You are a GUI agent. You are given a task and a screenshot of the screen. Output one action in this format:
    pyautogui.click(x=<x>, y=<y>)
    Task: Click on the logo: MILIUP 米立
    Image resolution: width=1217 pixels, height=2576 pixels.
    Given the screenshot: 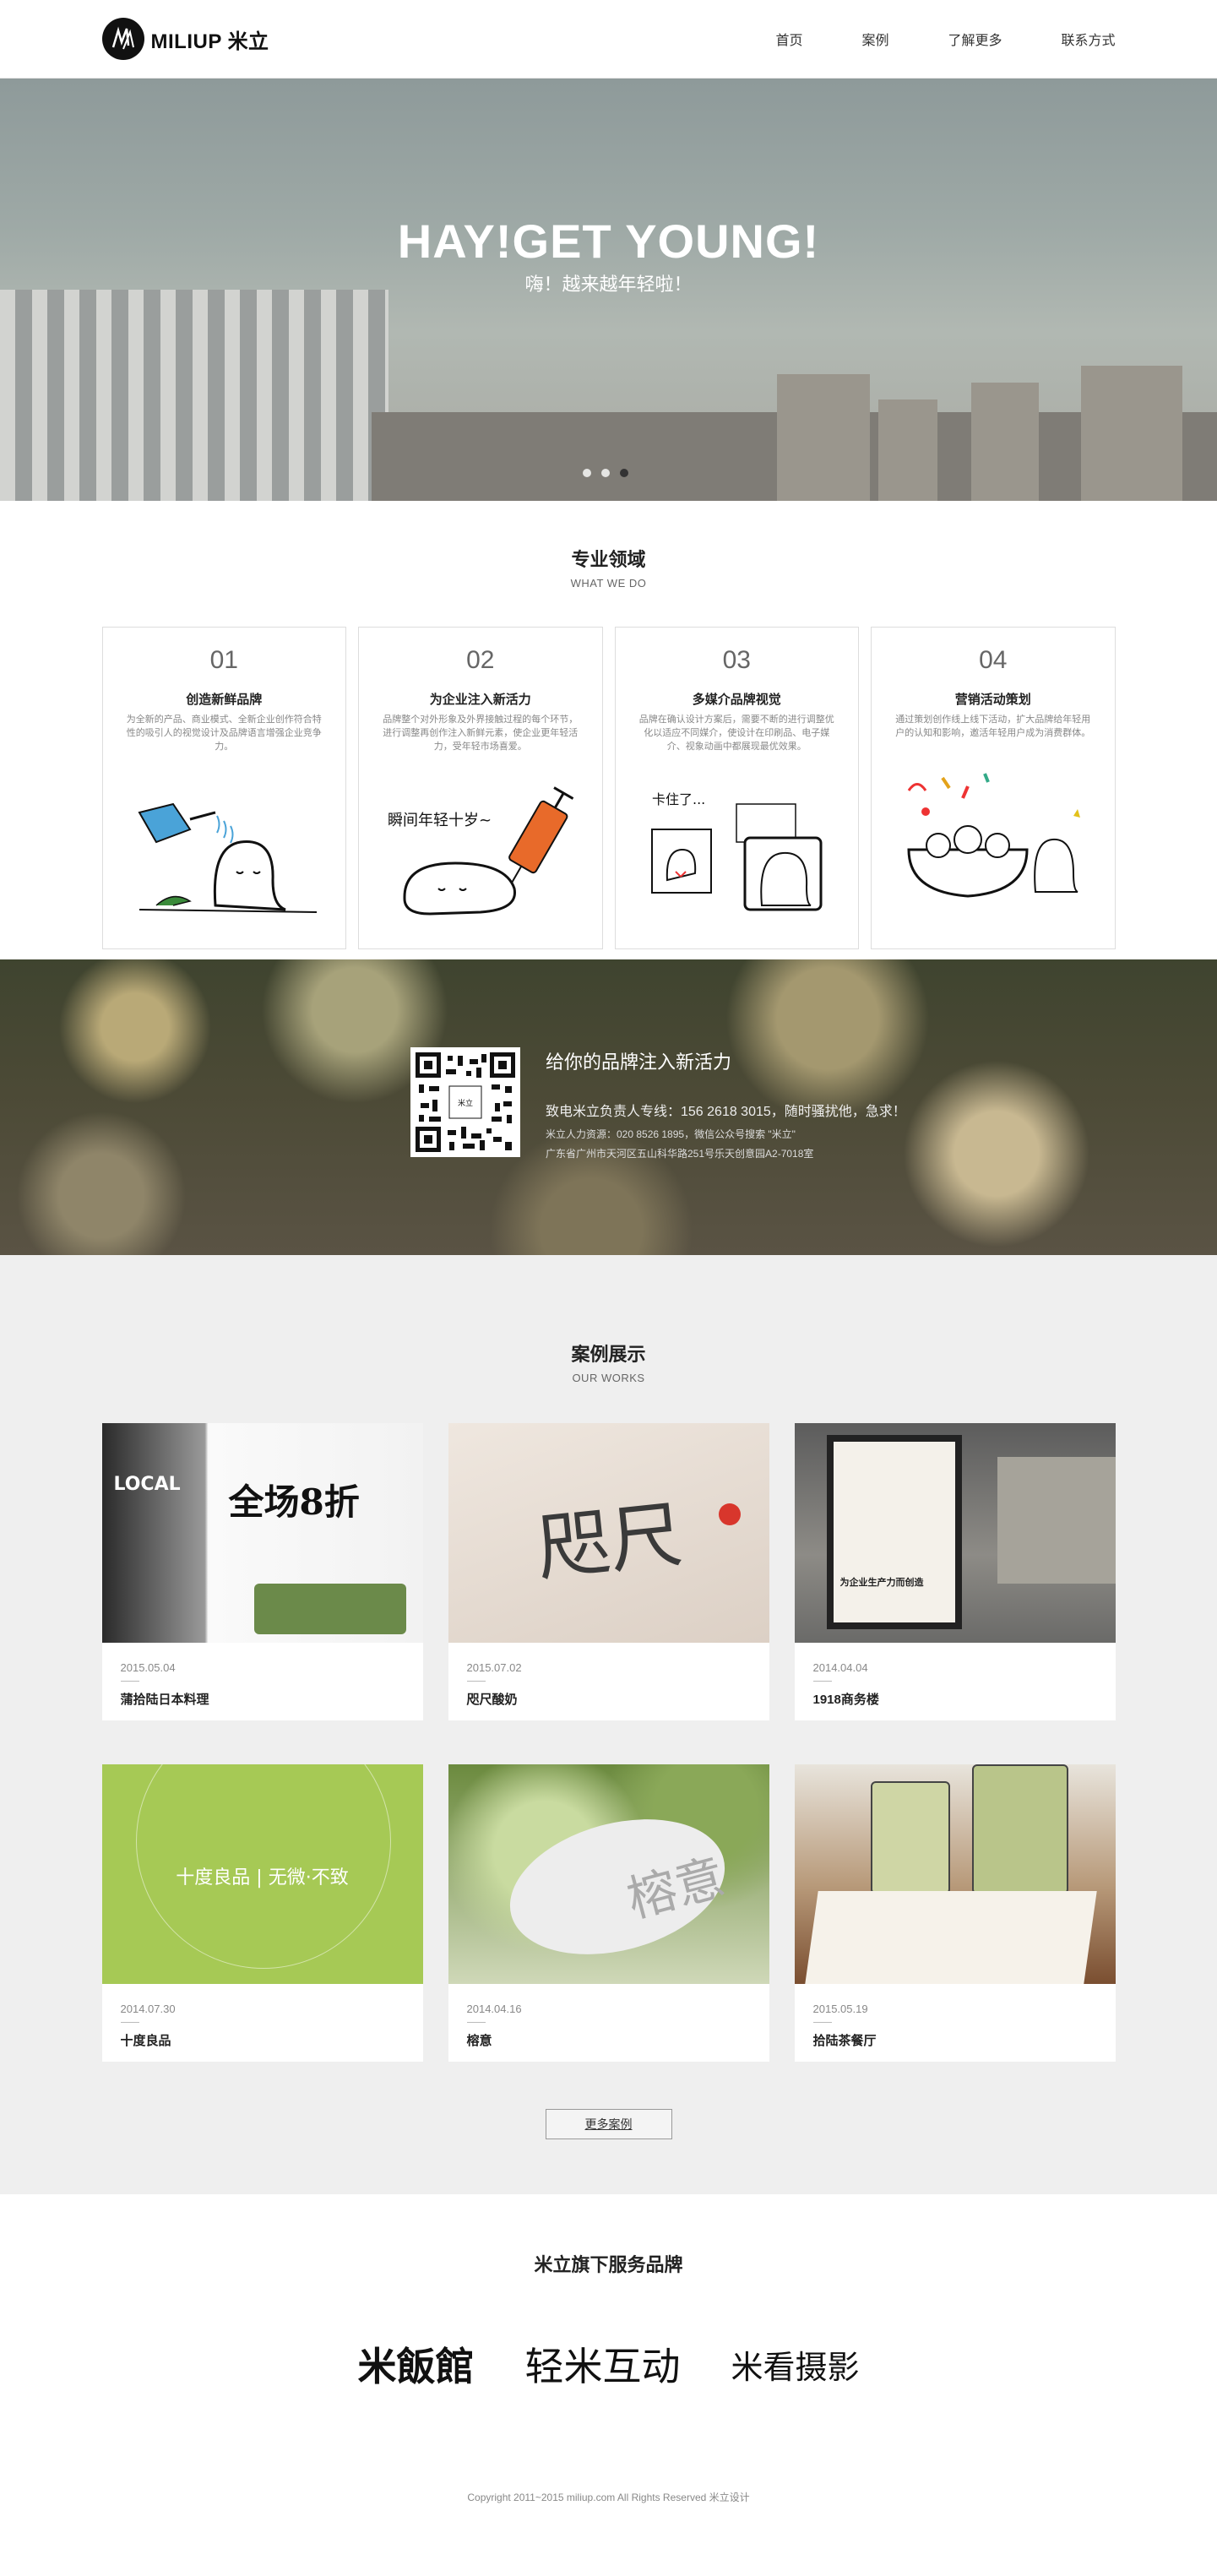 What is the action you would take?
    pyautogui.click(x=185, y=39)
    